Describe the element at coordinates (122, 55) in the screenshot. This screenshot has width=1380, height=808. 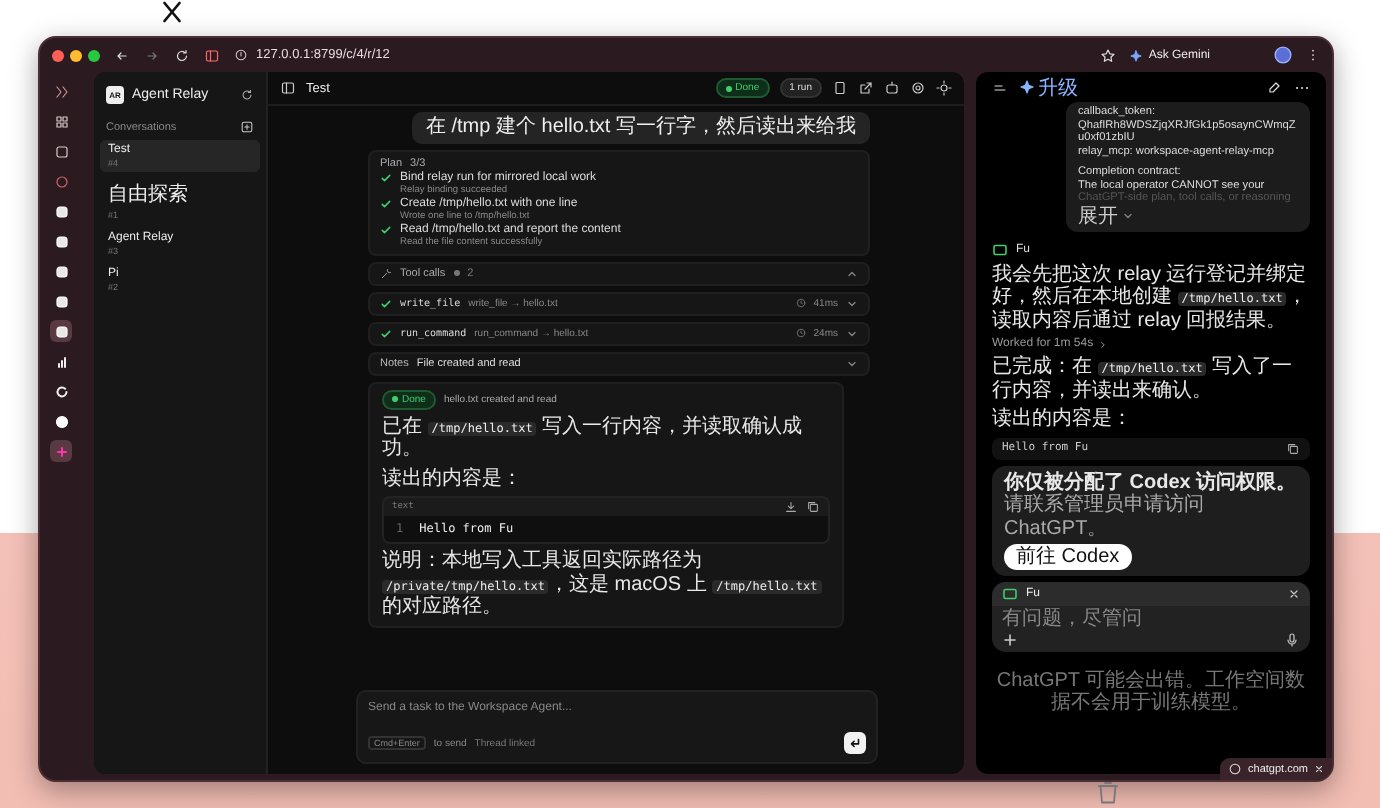
I see `back-icon` at that location.